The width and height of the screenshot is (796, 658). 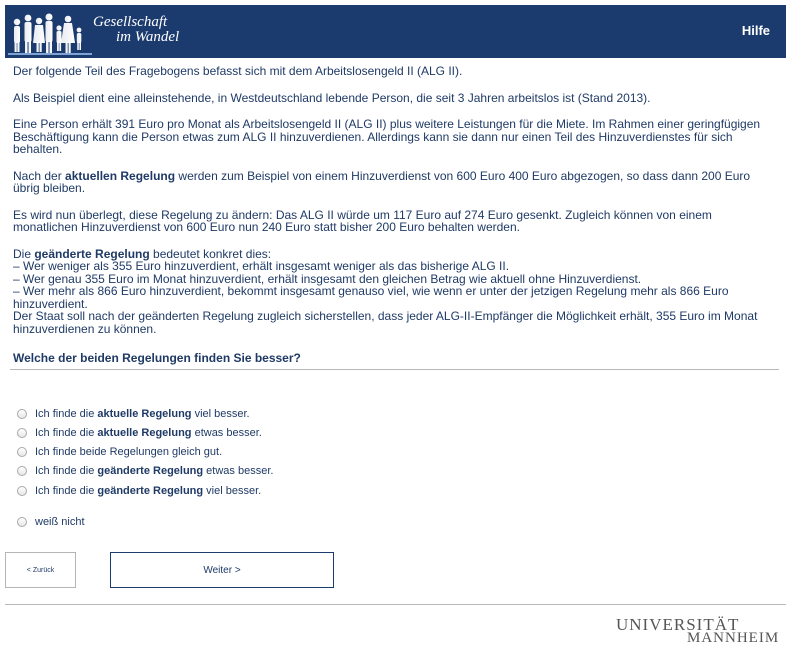 I want to click on university-logo: UNIVERSITÄT MANNHEIM, so click(x=701, y=635).